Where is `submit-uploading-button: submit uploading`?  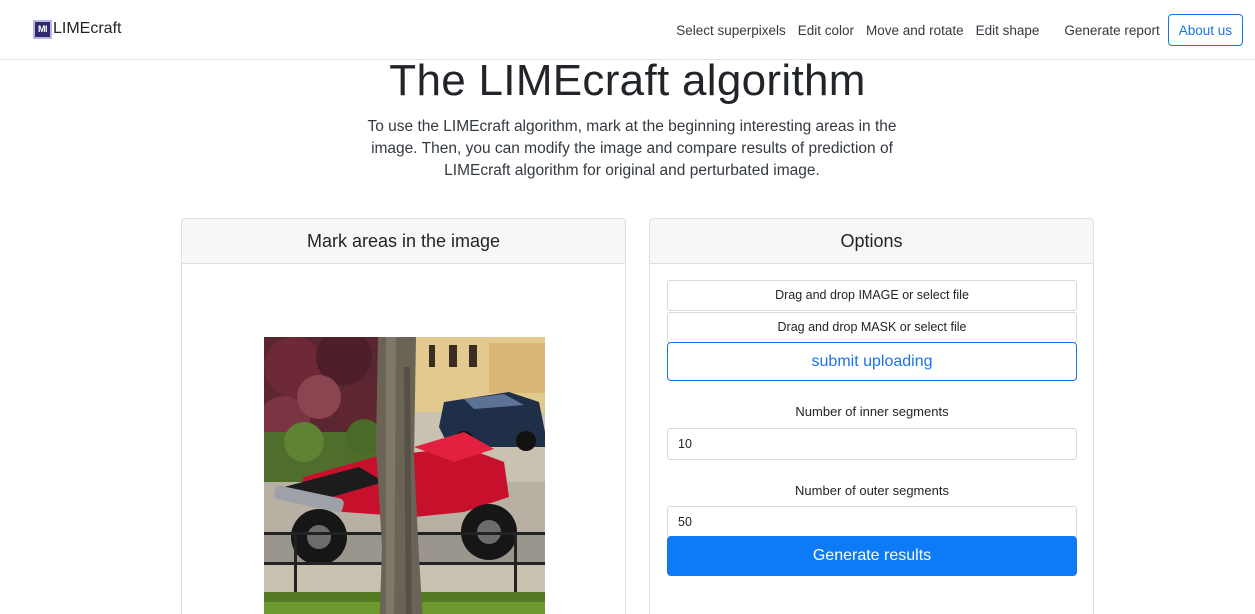
submit-uploading-button: submit uploading is located at coordinates (872, 361).